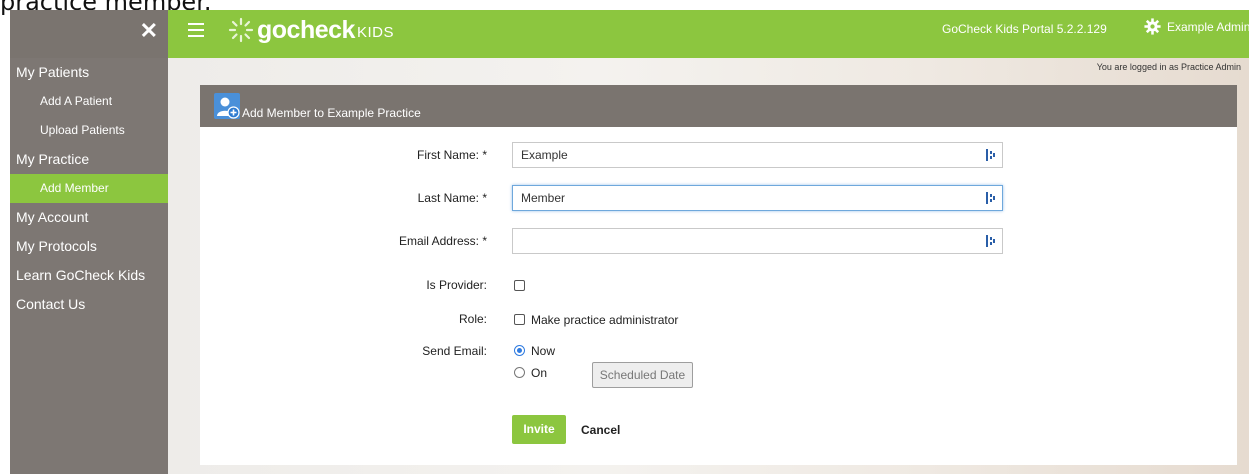  I want to click on logged-in-status: You are logged in as Practice Admin, so click(1168, 67).